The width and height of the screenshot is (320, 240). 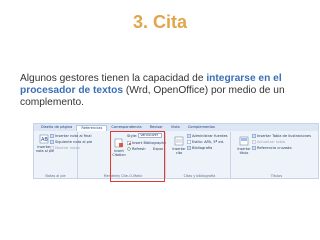 I want to click on tab-references: Referencias, so click(x=92, y=127).